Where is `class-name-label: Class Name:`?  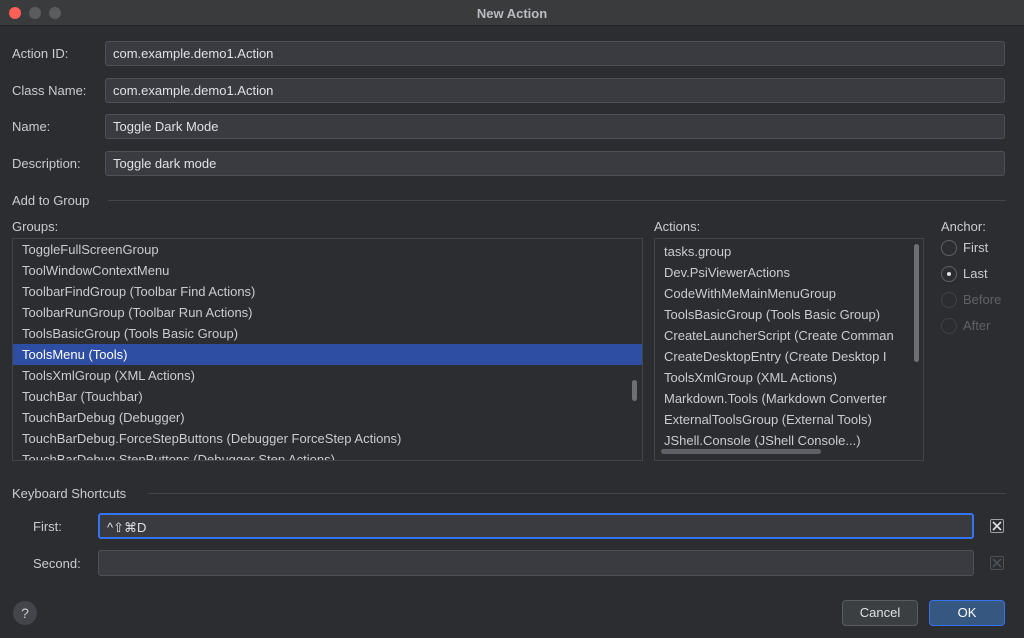 class-name-label: Class Name: is located at coordinates (49, 90).